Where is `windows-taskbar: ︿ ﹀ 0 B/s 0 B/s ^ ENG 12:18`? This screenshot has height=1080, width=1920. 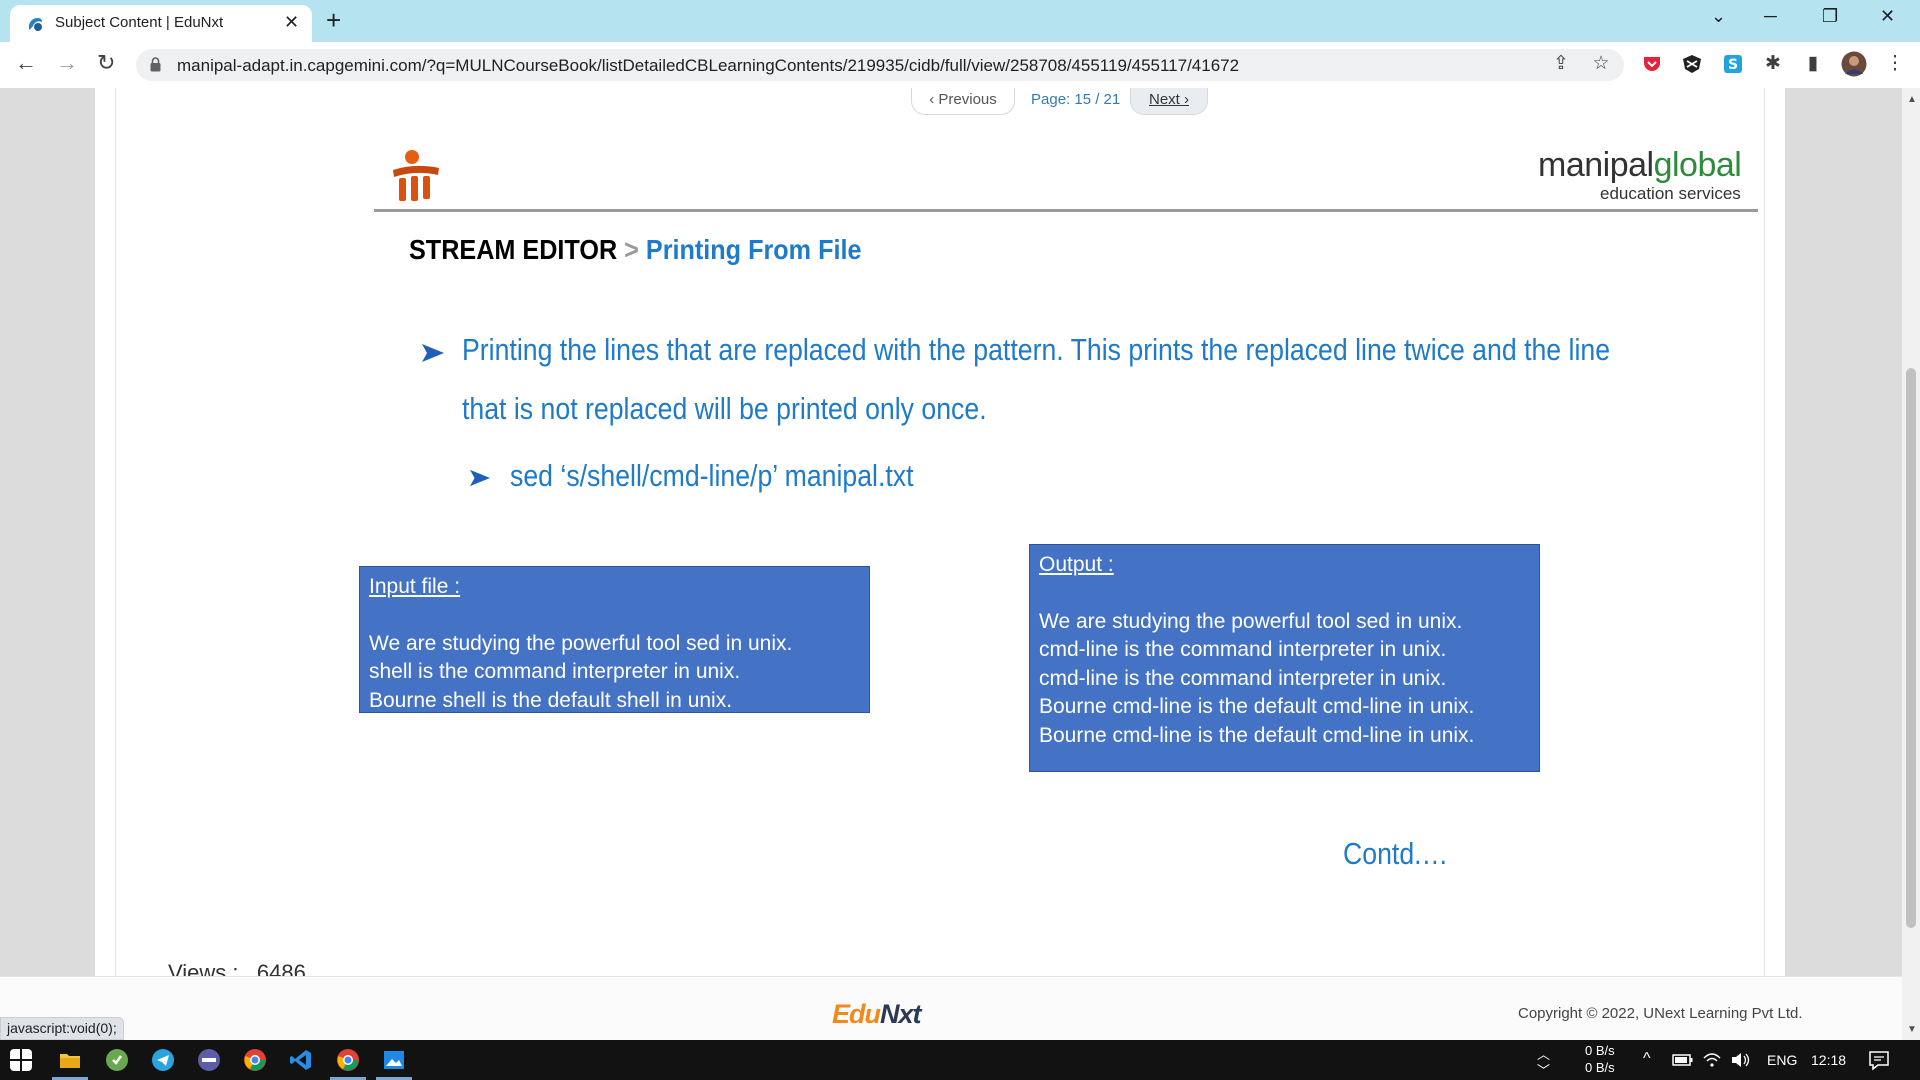 windows-taskbar: ︿ ﹀ 0 B/s 0 B/s ^ ENG 12:18 is located at coordinates (960, 1060).